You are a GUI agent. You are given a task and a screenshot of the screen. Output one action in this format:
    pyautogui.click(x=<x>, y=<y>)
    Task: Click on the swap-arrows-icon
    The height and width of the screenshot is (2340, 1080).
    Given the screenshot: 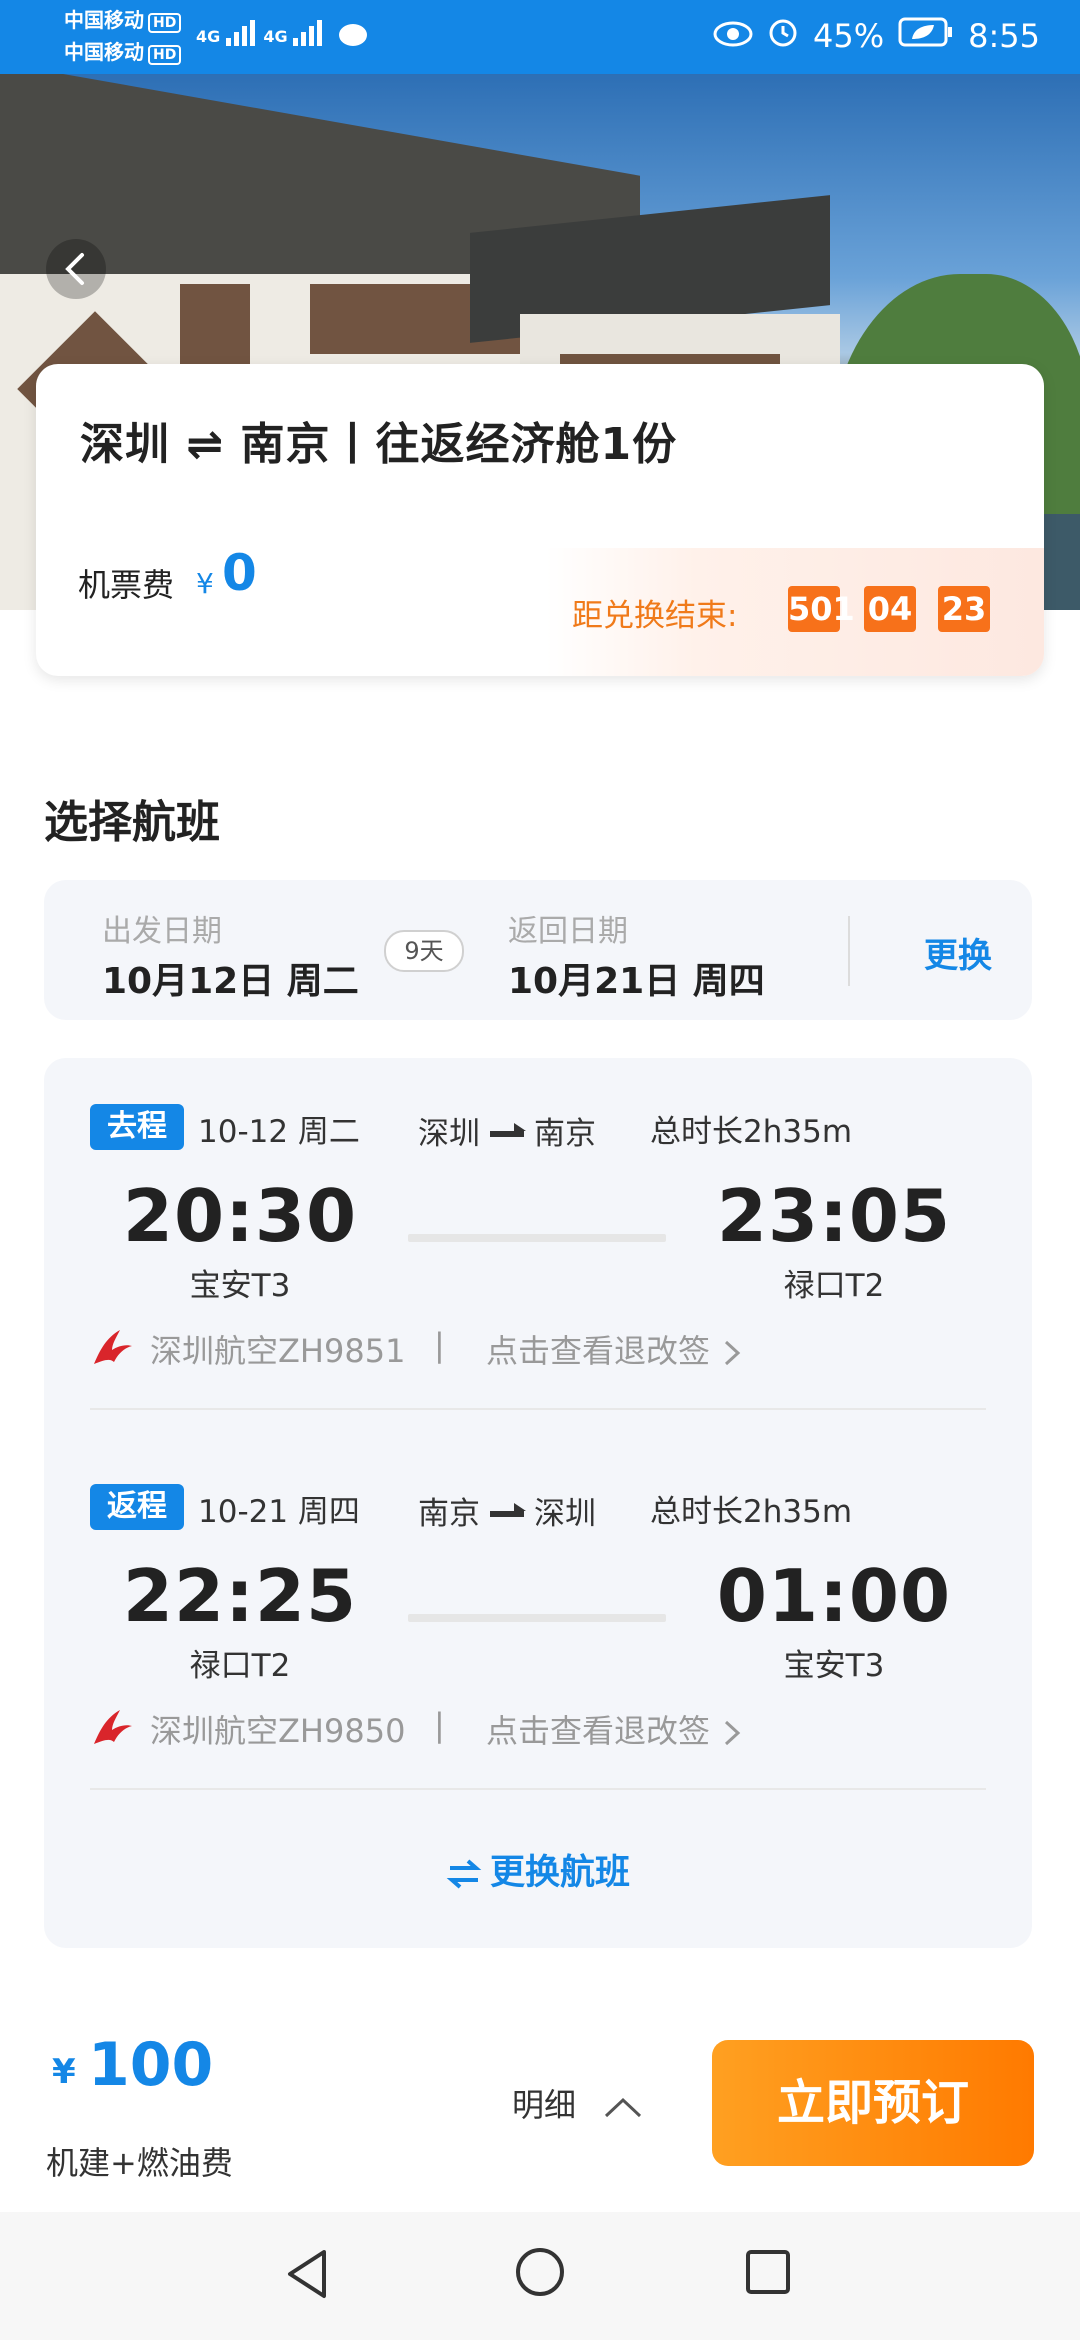 What is the action you would take?
    pyautogui.click(x=464, y=1874)
    